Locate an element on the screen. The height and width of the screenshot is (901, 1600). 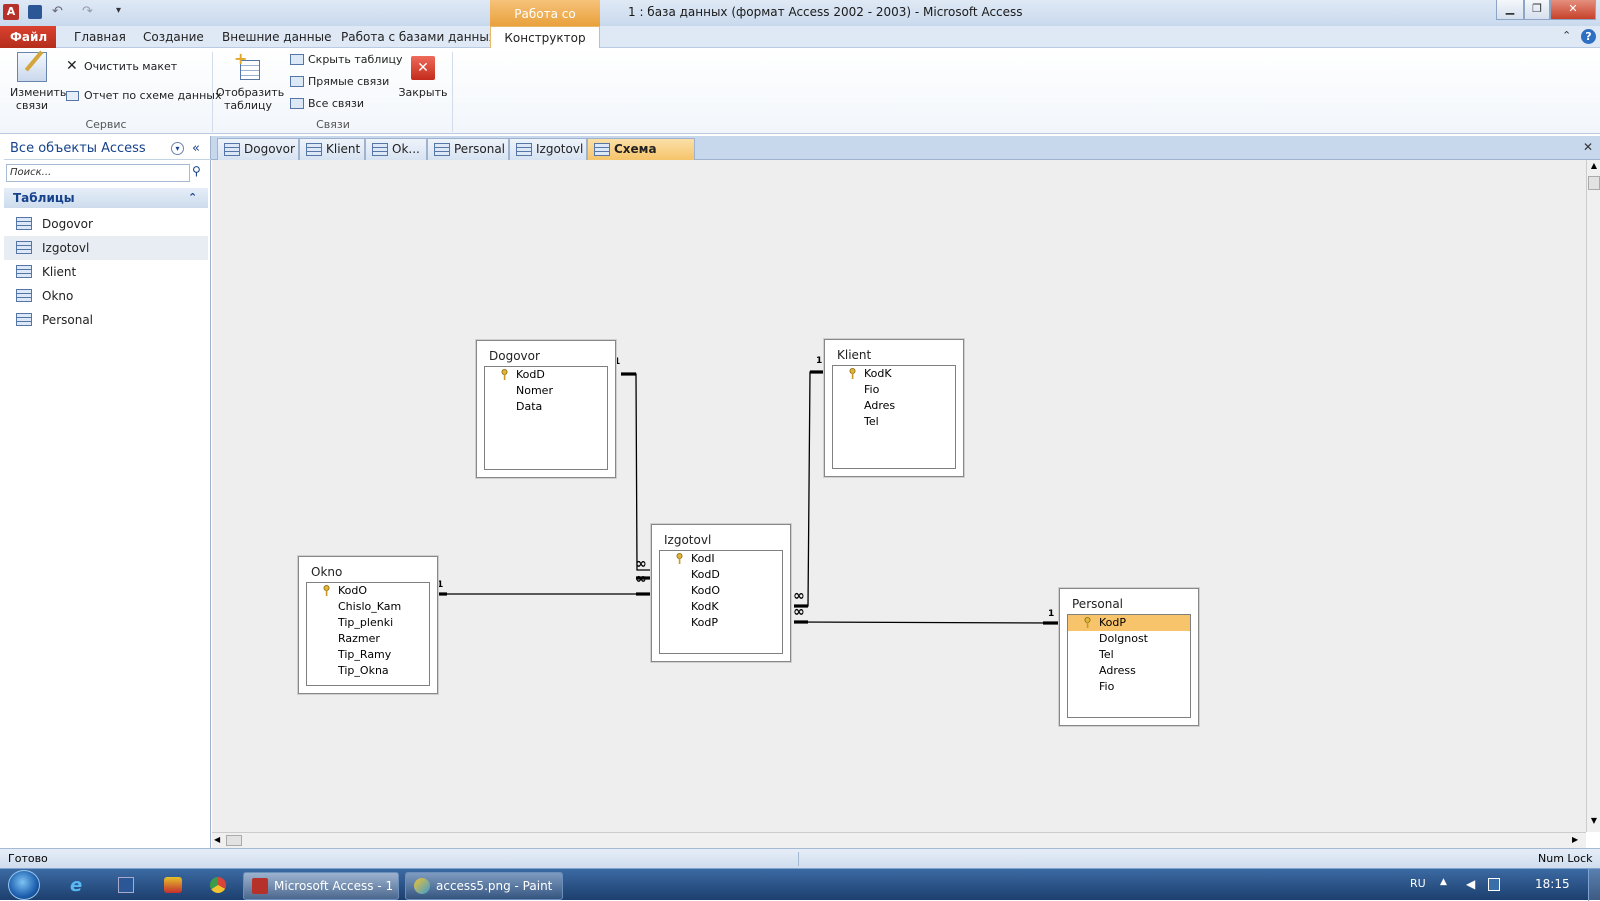
tab-design: Конструктор is located at coordinates (545, 37).